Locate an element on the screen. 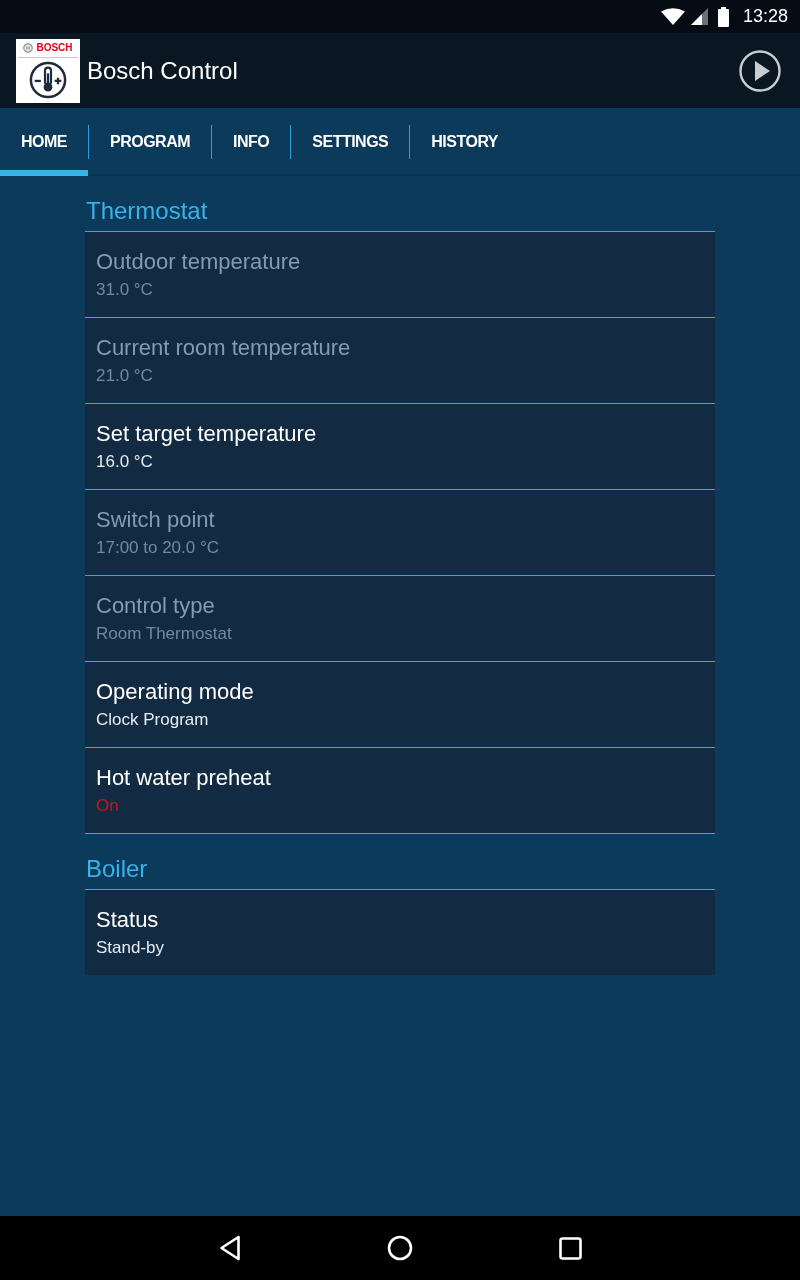  home-icon is located at coordinates (400, 1248).